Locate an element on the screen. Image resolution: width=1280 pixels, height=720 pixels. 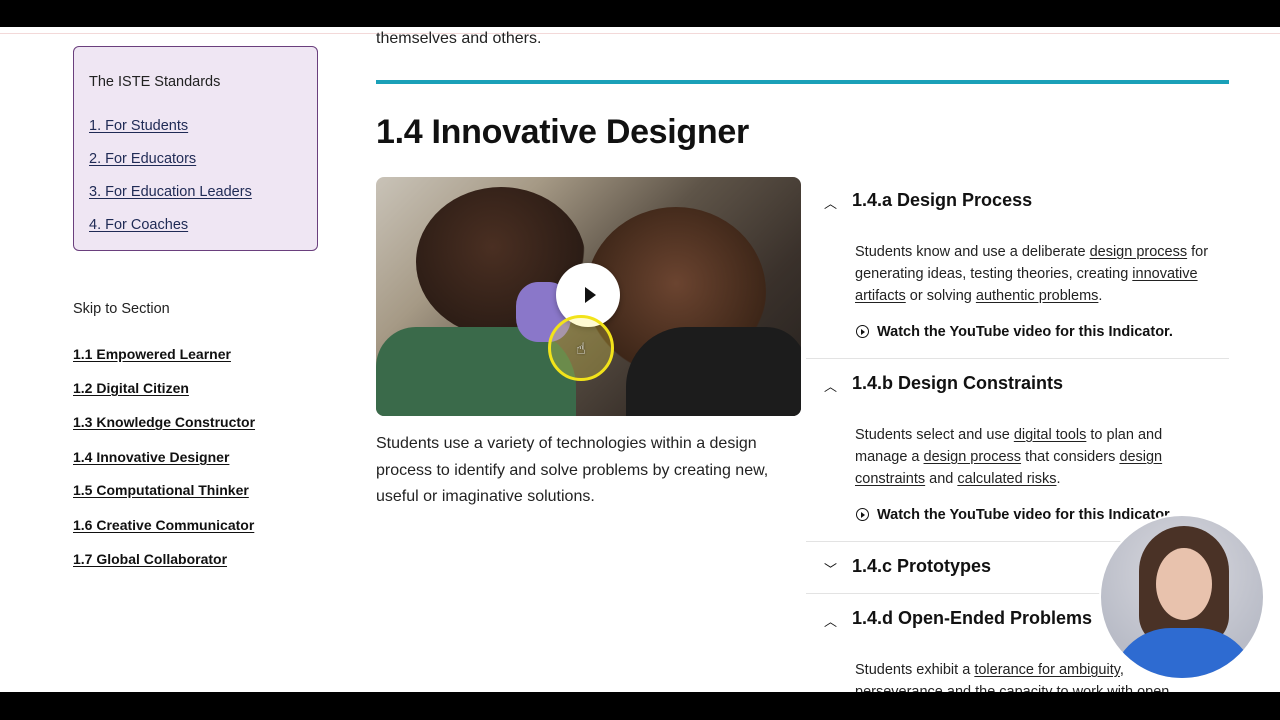
link-for-educators: 2. For Educators is located at coordinates (142, 159).